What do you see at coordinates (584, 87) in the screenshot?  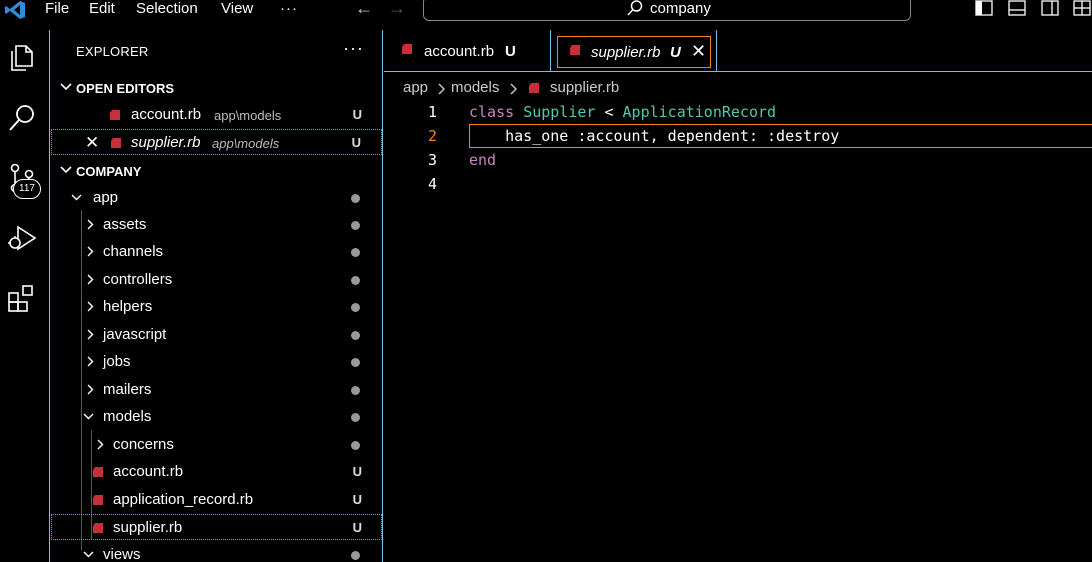 I see `breadcrumb-file: supplier.rb` at bounding box center [584, 87].